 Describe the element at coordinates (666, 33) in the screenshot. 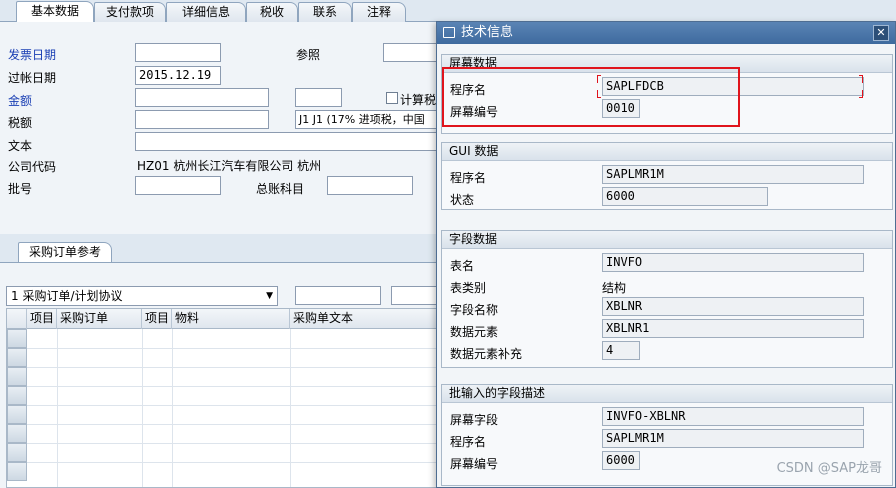

I see `dialog-title-bar: 技术信息 ✕` at that location.